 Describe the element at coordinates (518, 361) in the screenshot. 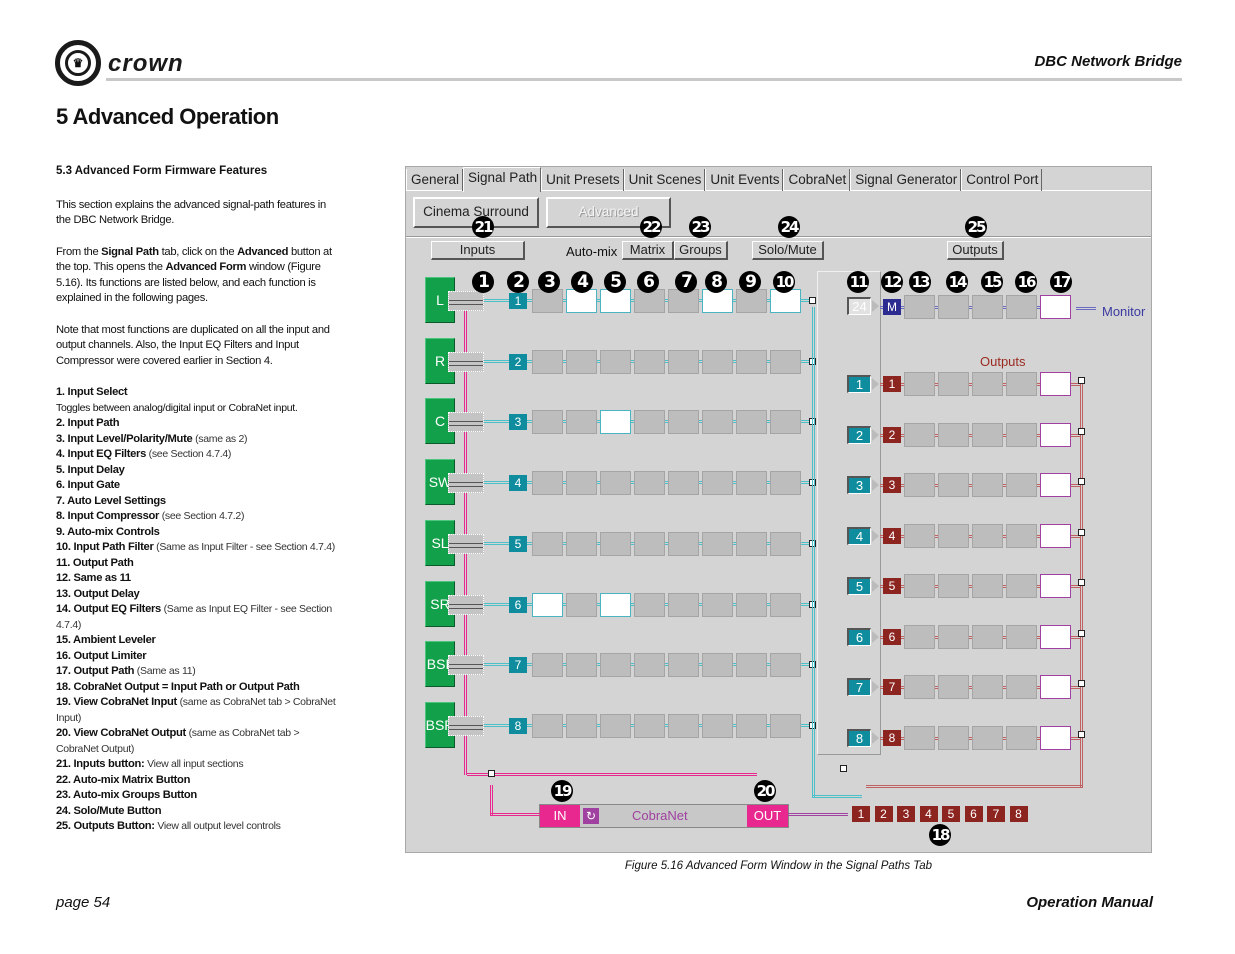

I see `input-channel: 2` at that location.